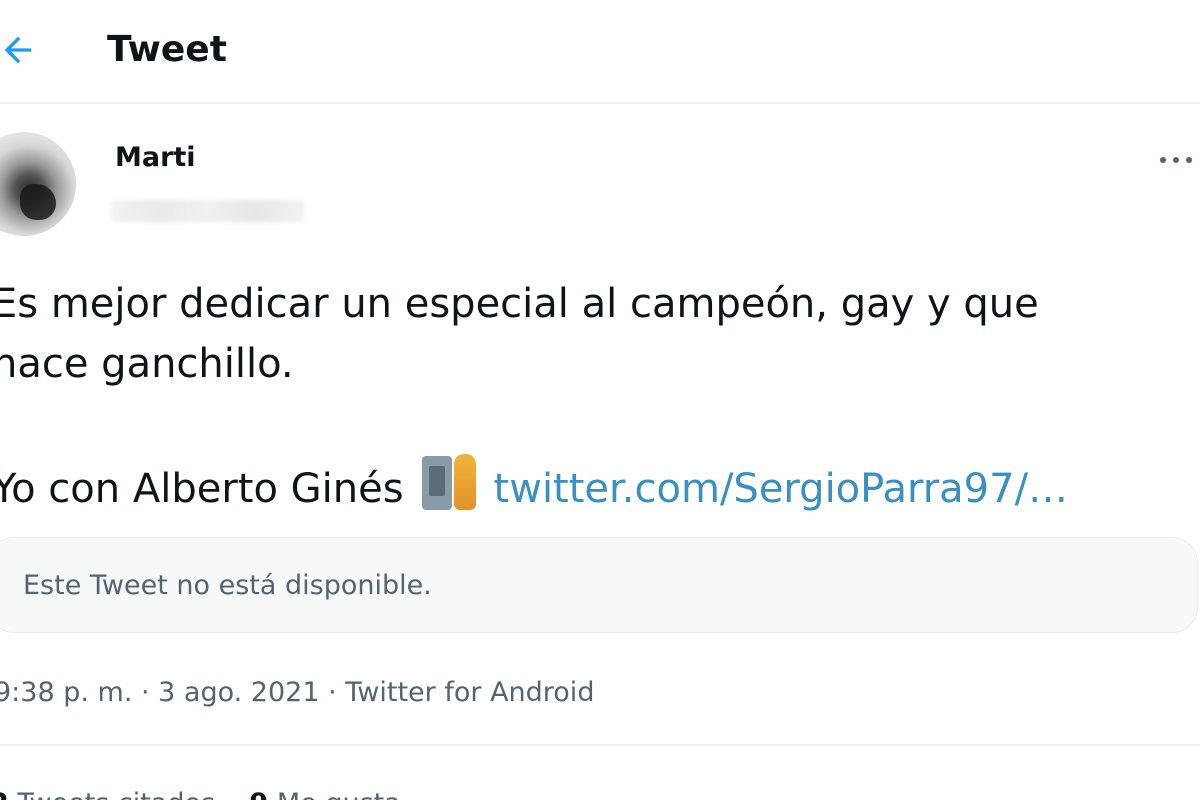 This screenshot has height=800, width=1200. What do you see at coordinates (155, 158) in the screenshot?
I see `author-display-name: Marti` at bounding box center [155, 158].